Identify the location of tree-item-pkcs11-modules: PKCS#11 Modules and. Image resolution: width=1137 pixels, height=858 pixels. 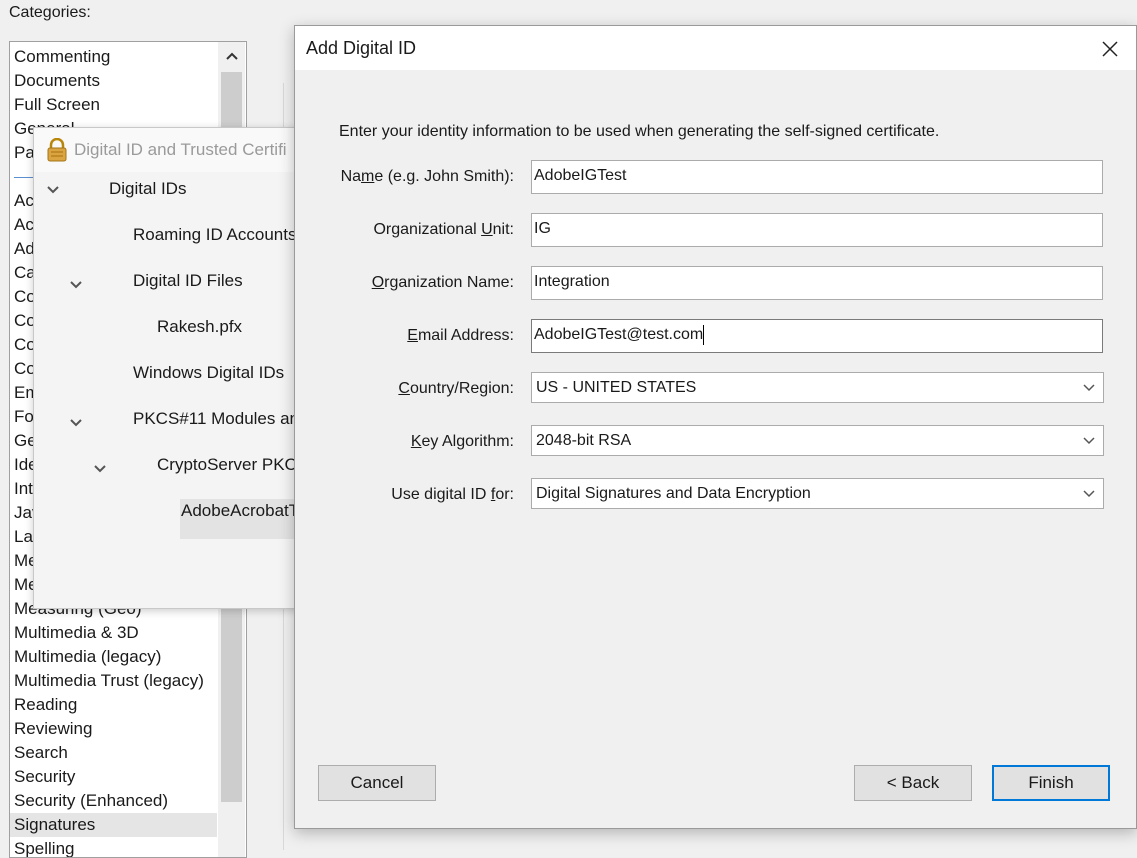
(220, 419).